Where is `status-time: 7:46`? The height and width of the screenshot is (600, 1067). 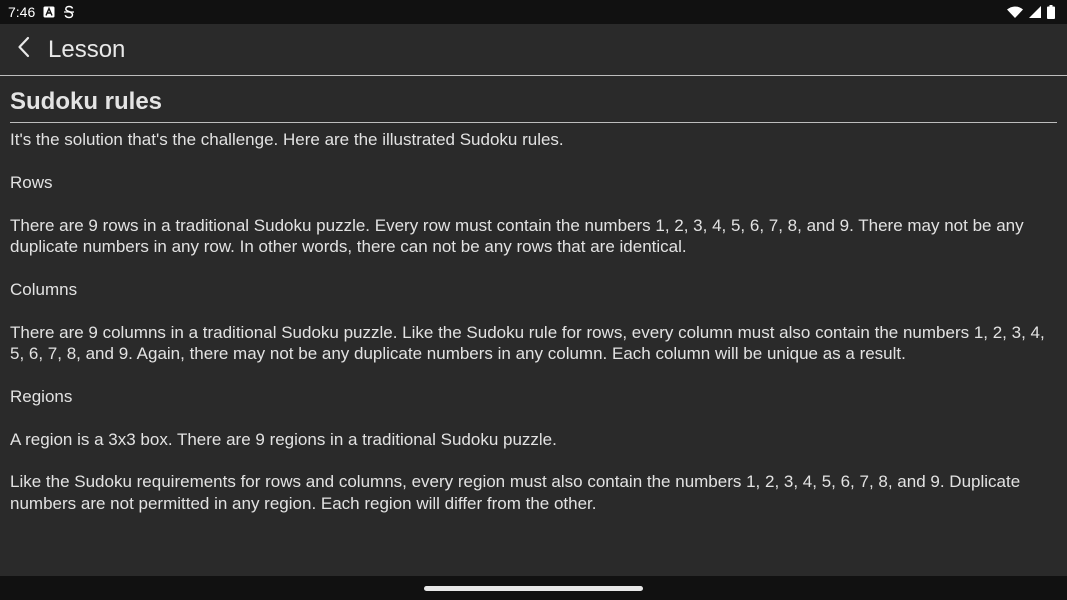
status-time: 7:46 is located at coordinates (22, 12).